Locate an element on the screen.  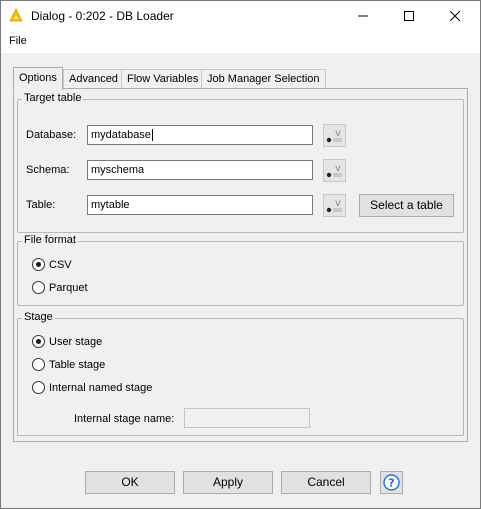
maximize-button is located at coordinates (409, 16).